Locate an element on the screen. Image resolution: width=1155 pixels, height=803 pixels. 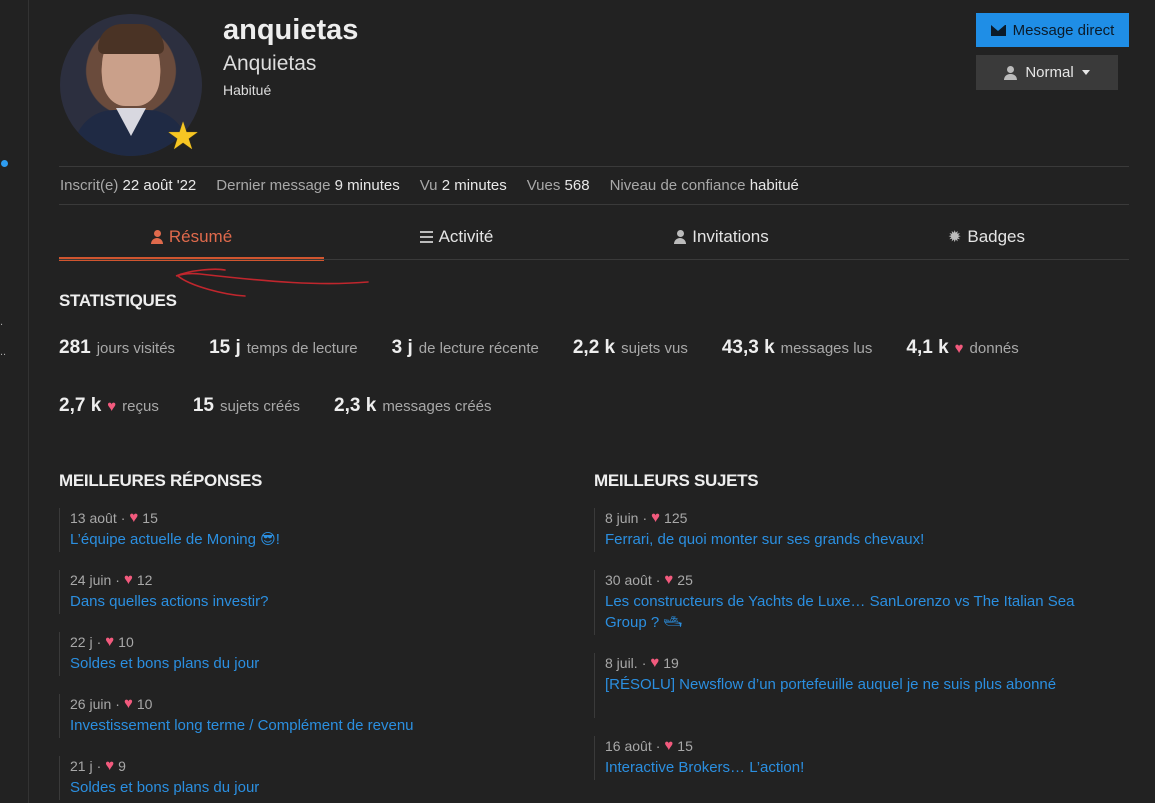
tab-invitations: Invitations is located at coordinates (721, 237).